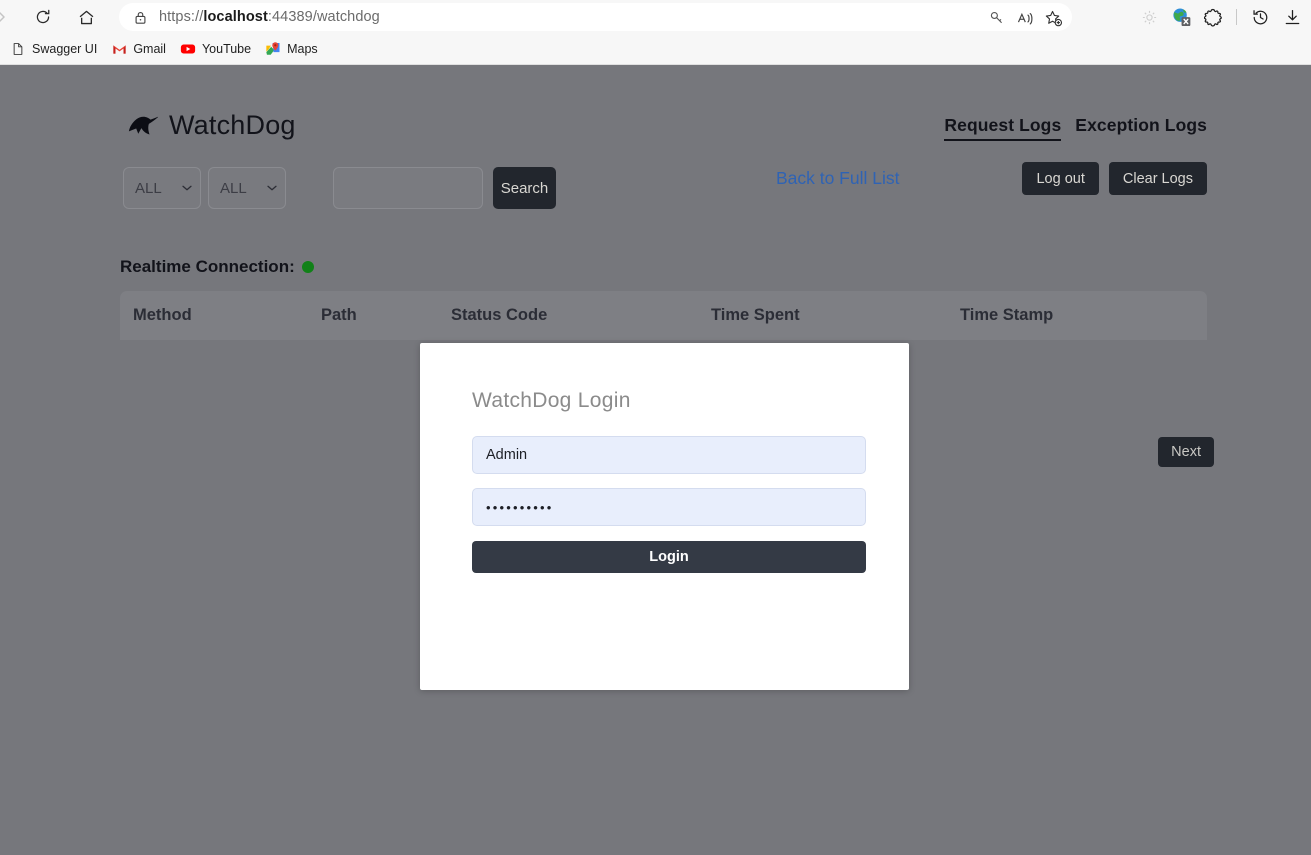  What do you see at coordinates (1060, 178) in the screenshot?
I see `logout-button: Log out` at bounding box center [1060, 178].